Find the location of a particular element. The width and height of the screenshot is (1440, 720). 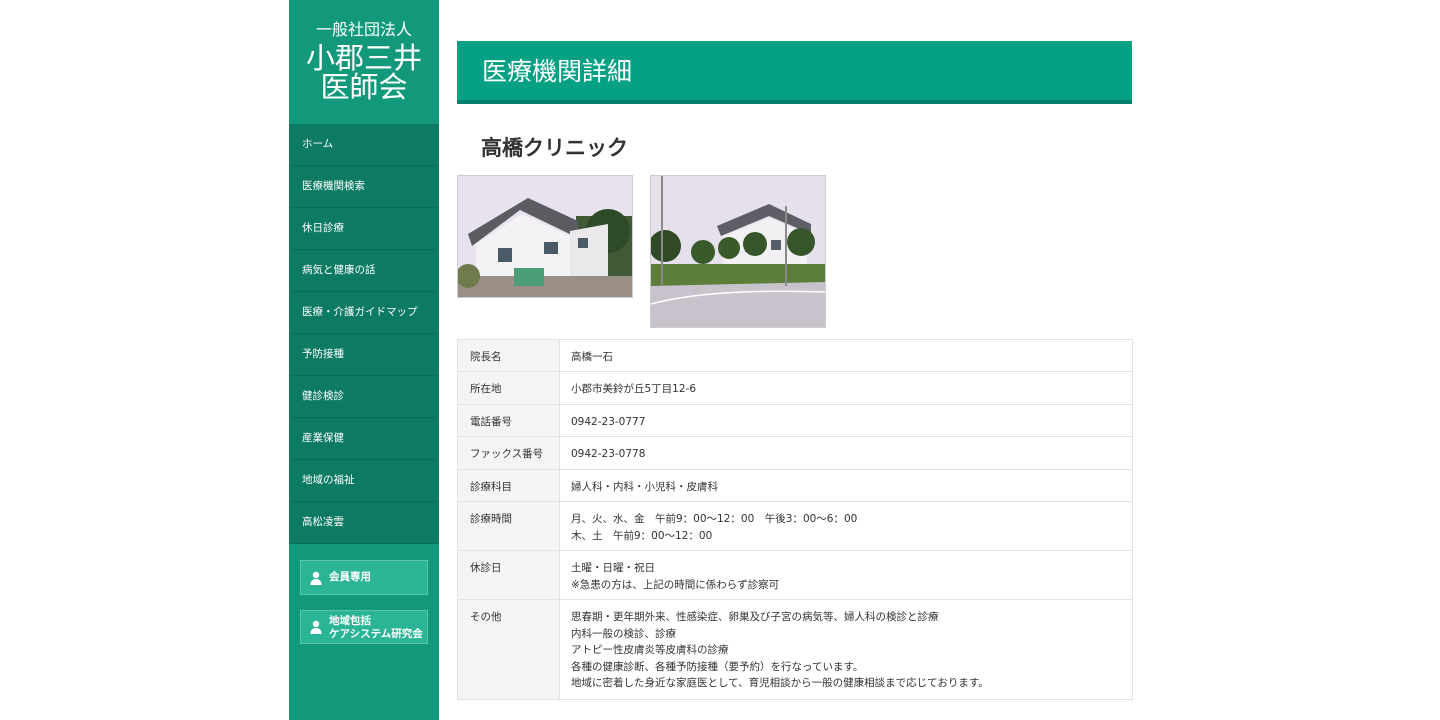

nav-item-guide-map: 医療・介護ガイドマップ is located at coordinates (364, 313).